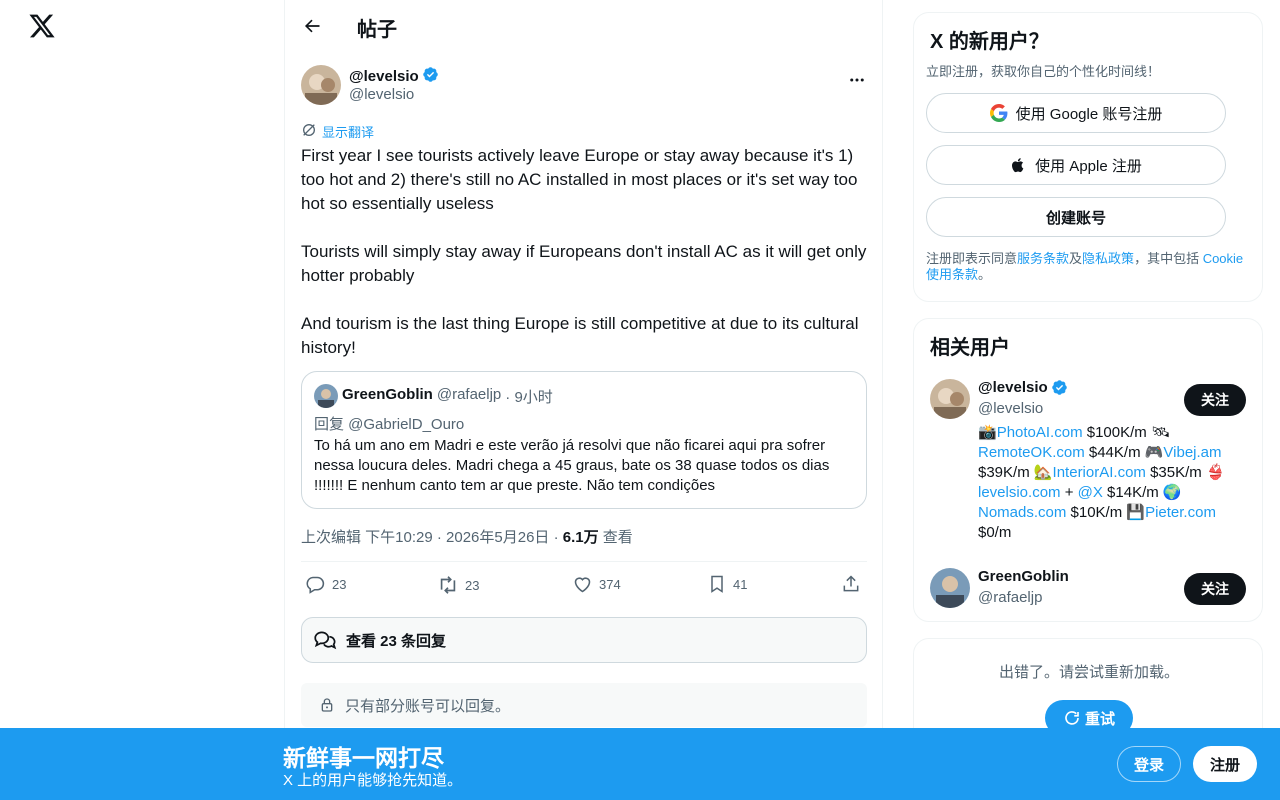 Image resolution: width=1280 pixels, height=800 pixels. I want to click on action-bar: 23 23 374 41, so click(584, 586).